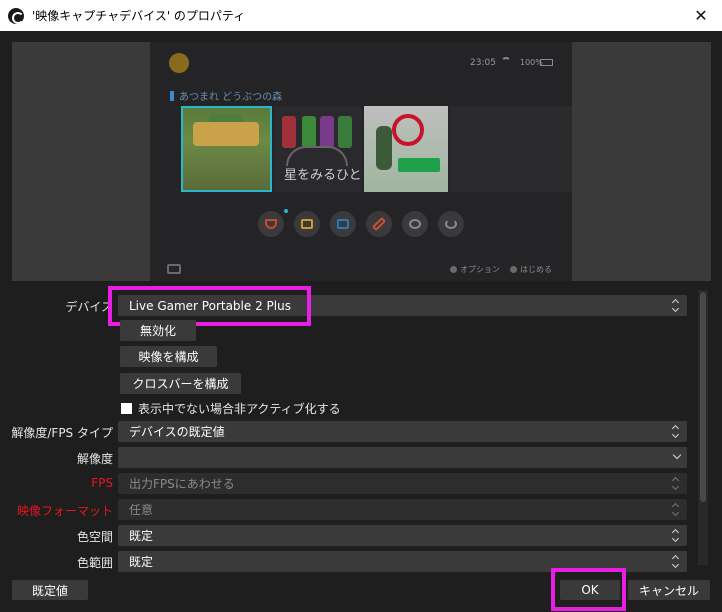 The width and height of the screenshot is (722, 612). I want to click on resolution-fps-type-label: 解像度/FPS タイプ, so click(62, 433).